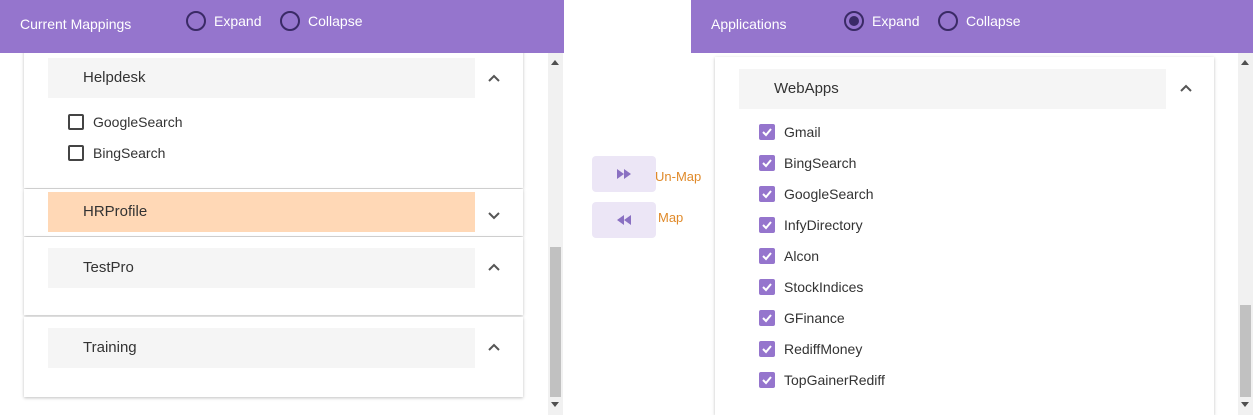 The image size is (1253, 415). I want to click on map-label: Map, so click(671, 217).